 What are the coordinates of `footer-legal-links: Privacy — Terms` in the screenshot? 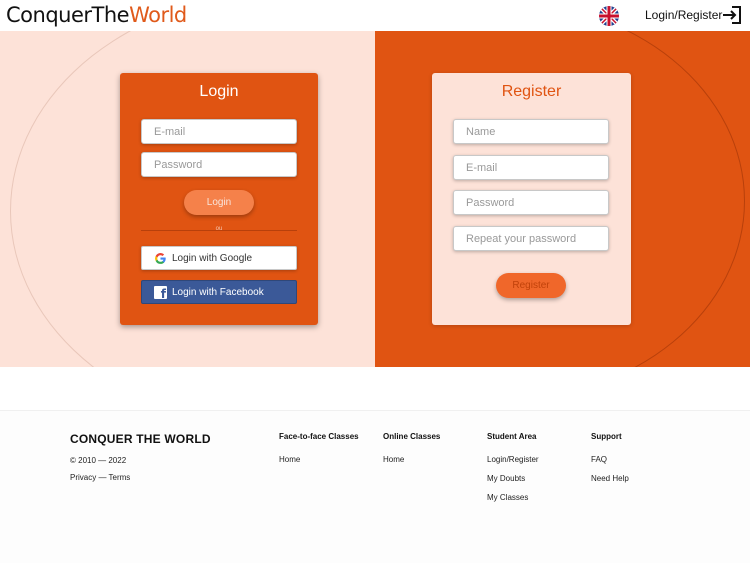 It's located at (100, 477).